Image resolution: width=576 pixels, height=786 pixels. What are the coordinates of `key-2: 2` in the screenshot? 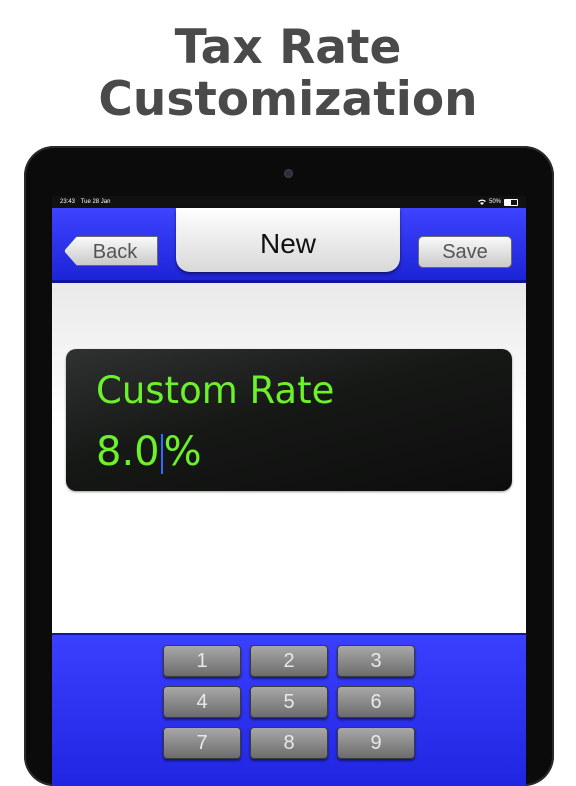 It's located at (289, 661).